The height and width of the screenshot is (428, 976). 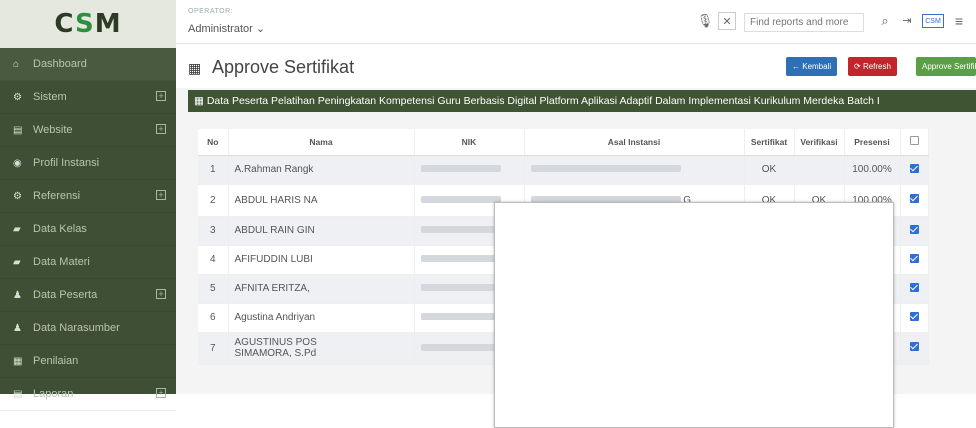 I want to click on sidebar-item-label: Profil Instansi, so click(x=66, y=163).